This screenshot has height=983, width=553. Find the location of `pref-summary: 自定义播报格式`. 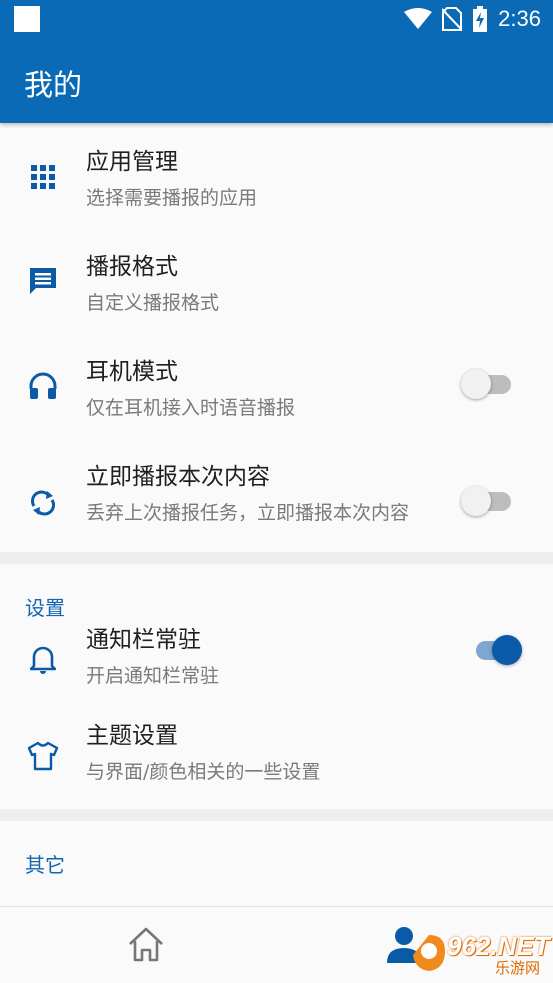

pref-summary: 自定义播报格式 is located at coordinates (153, 303).